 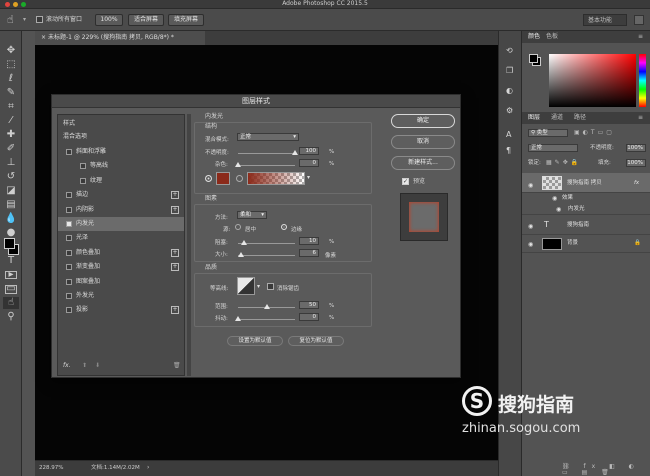 What do you see at coordinates (121, 195) in the screenshot?
I see `style-item-row: 描边 +` at bounding box center [121, 195].